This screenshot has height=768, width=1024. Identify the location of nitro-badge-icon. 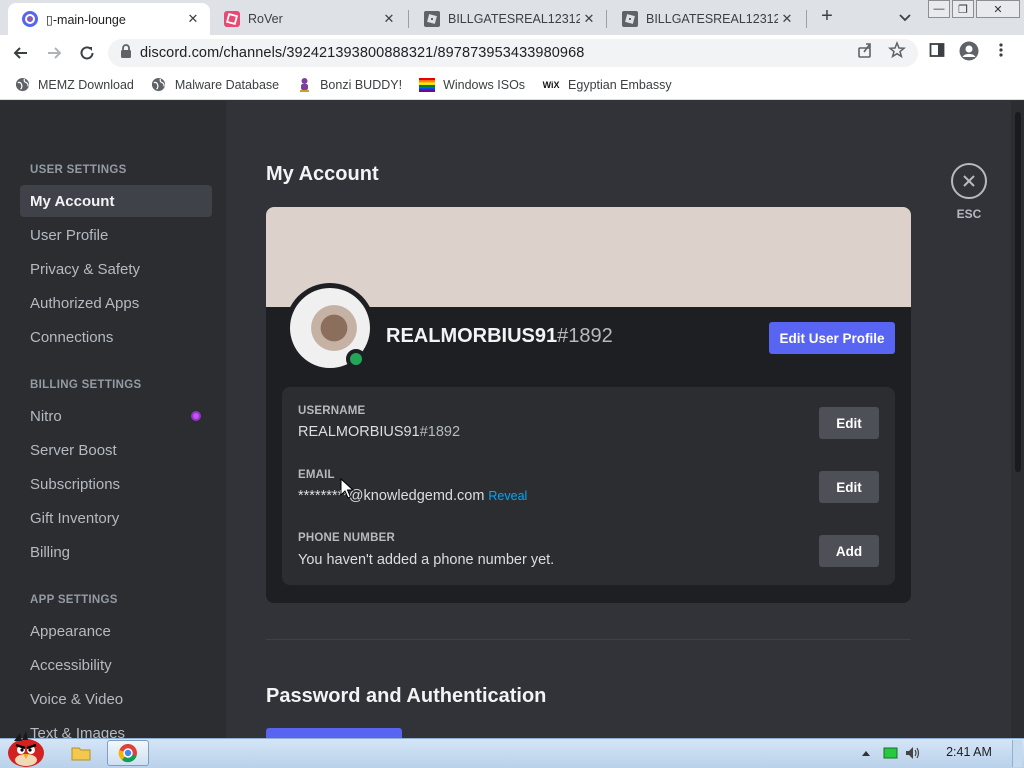
(196, 416).